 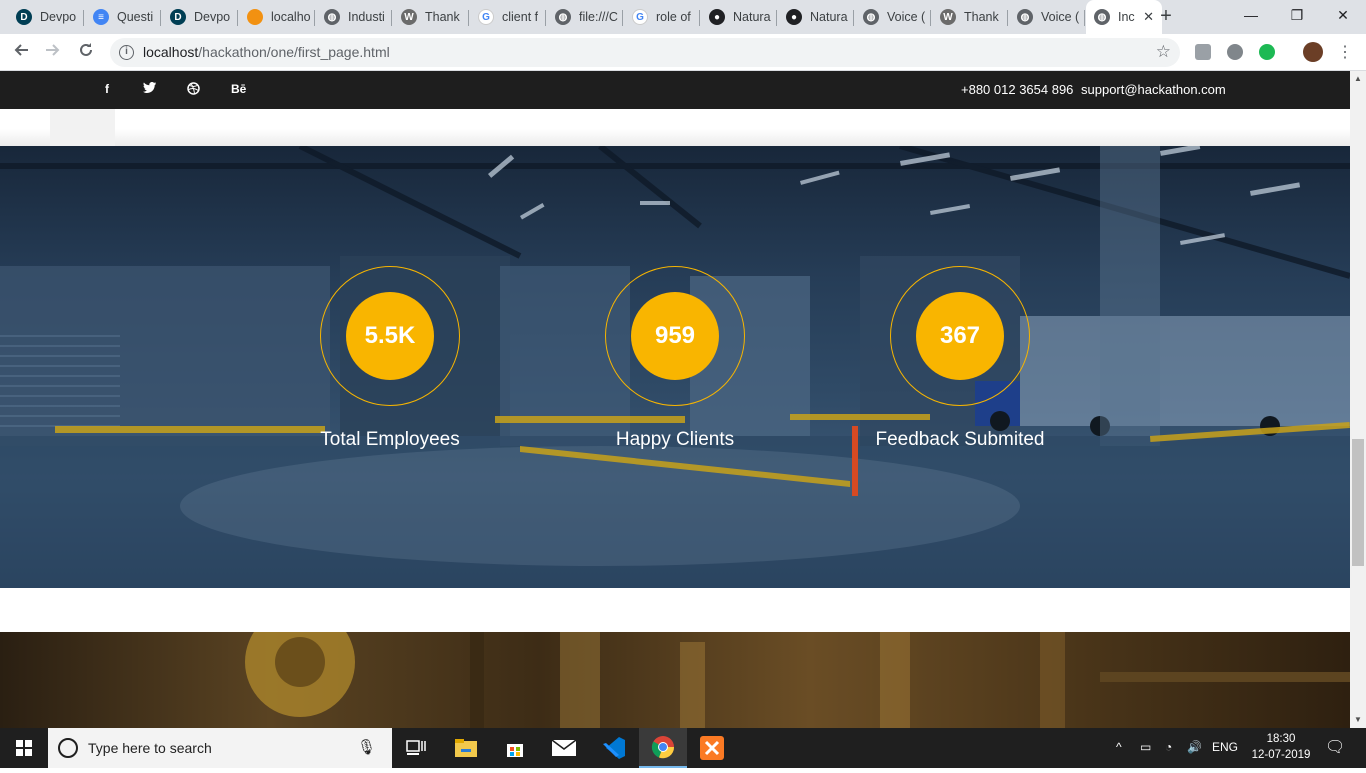 I want to click on browser-tab-title: Devpo, so click(x=58, y=17).